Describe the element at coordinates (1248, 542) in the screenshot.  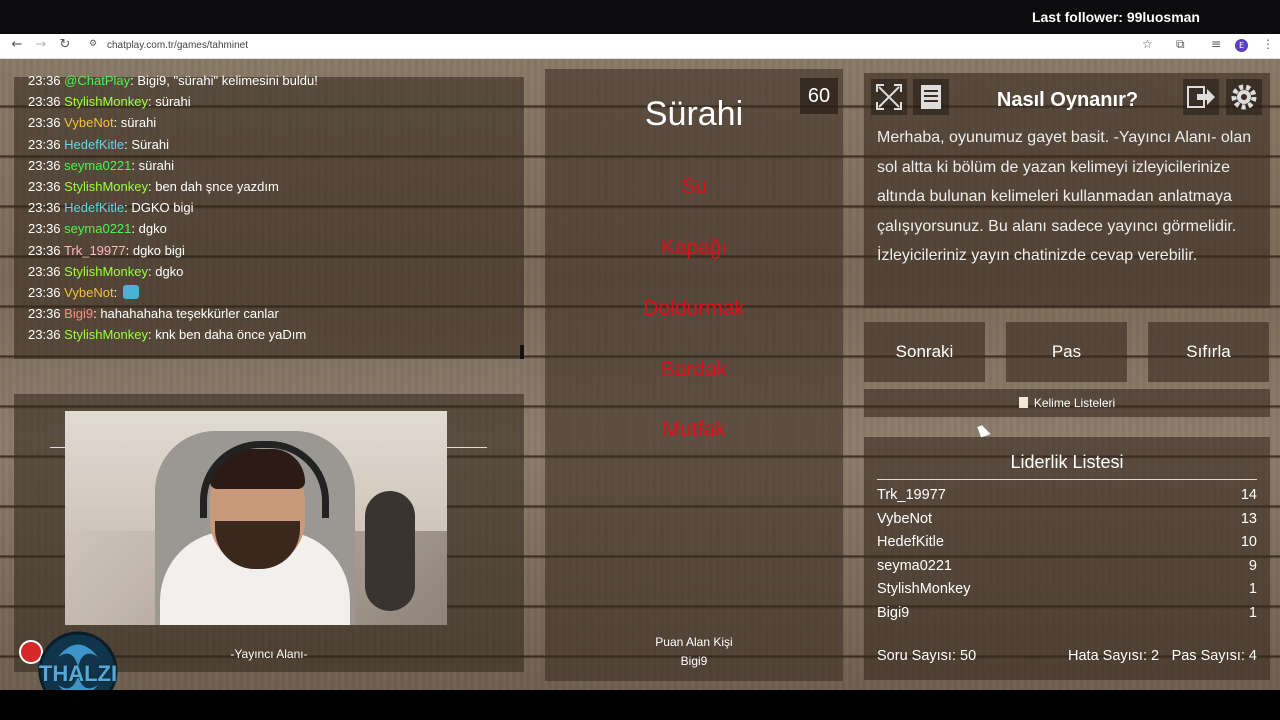
I see `leaderboard-score: 10` at that location.